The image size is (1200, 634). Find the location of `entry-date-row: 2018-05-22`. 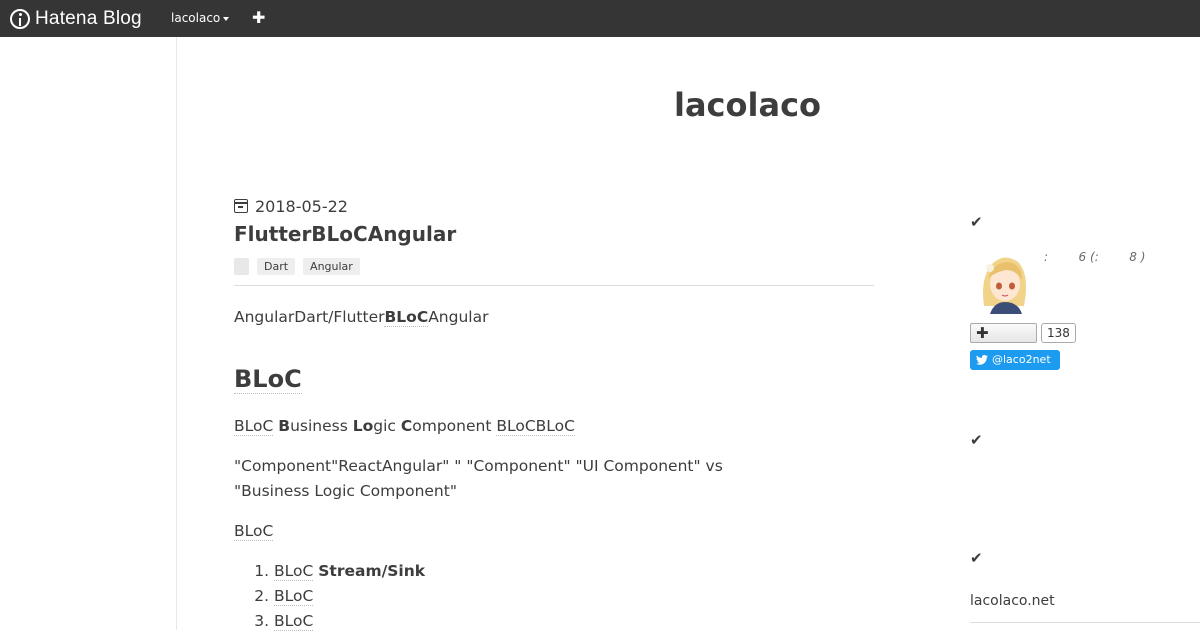

entry-date-row: 2018-05-22 is located at coordinates (554, 206).